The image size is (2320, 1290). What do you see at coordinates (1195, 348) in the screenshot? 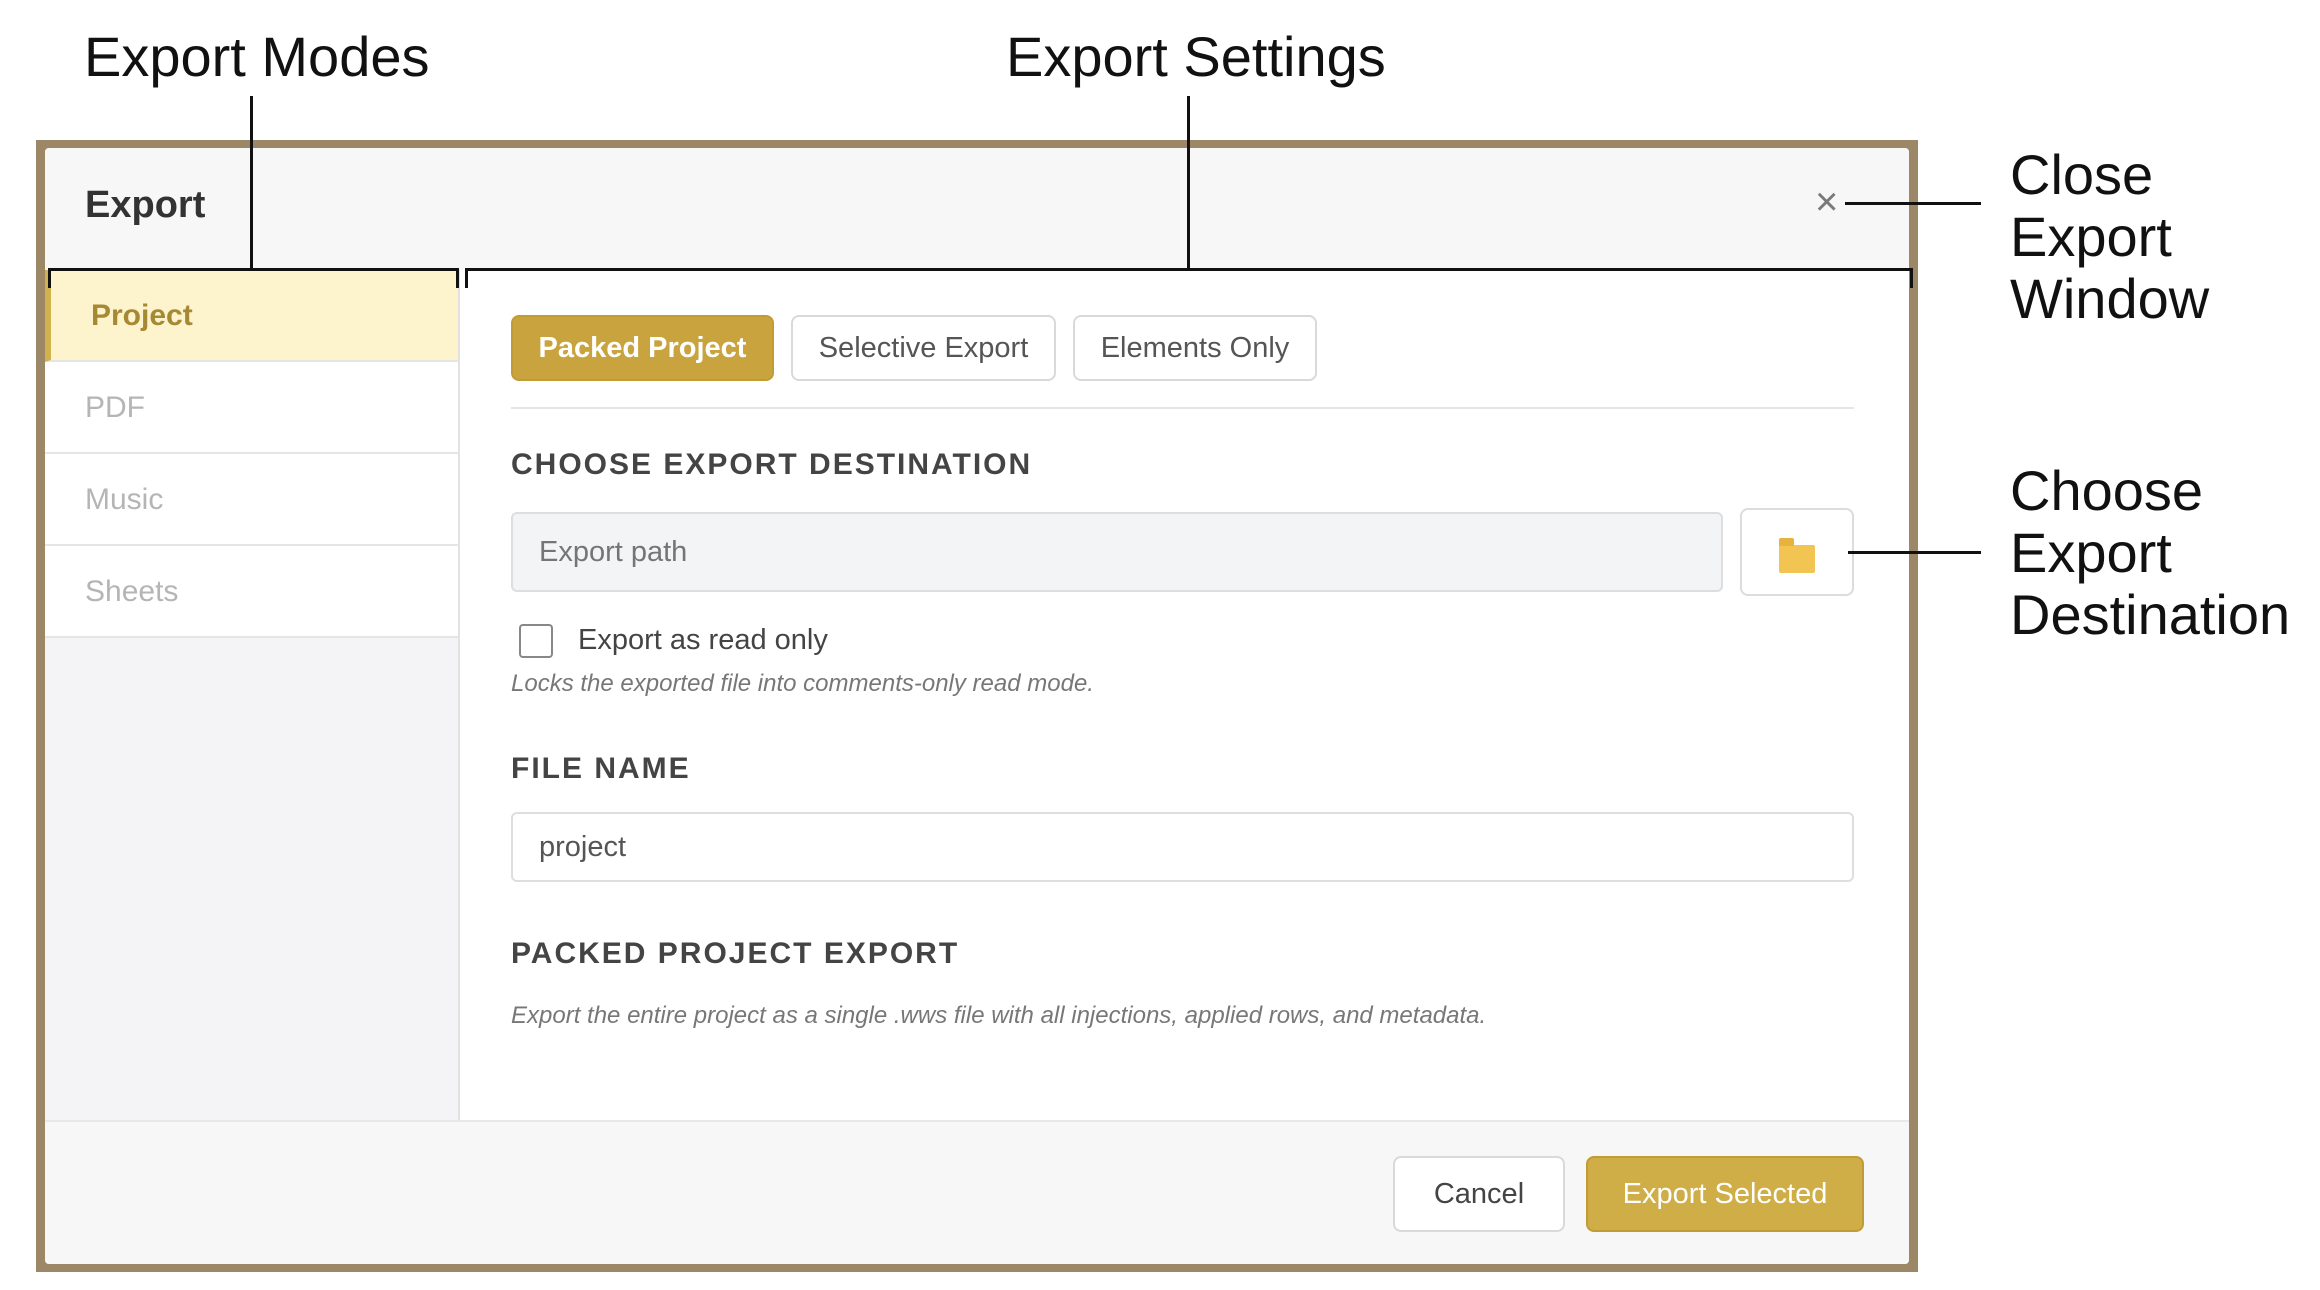
I see `tab-elements-only: Elements Only` at bounding box center [1195, 348].